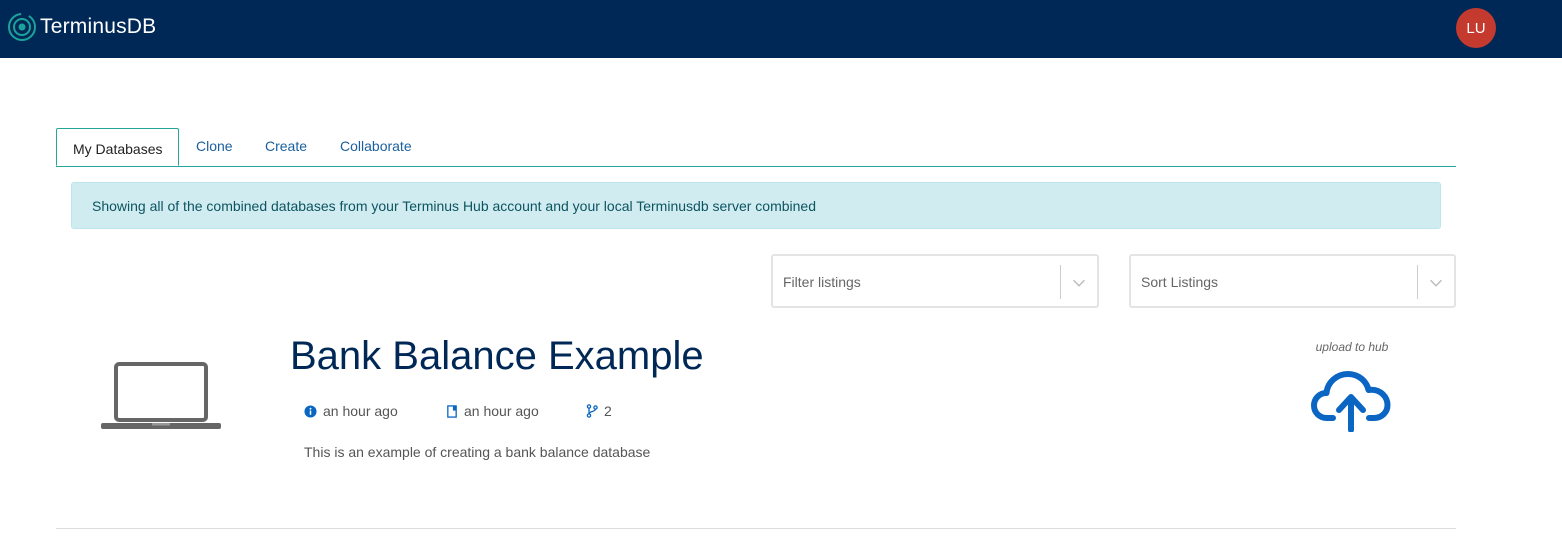 The width and height of the screenshot is (1562, 538). I want to click on user-avatar: LU, so click(1476, 28).